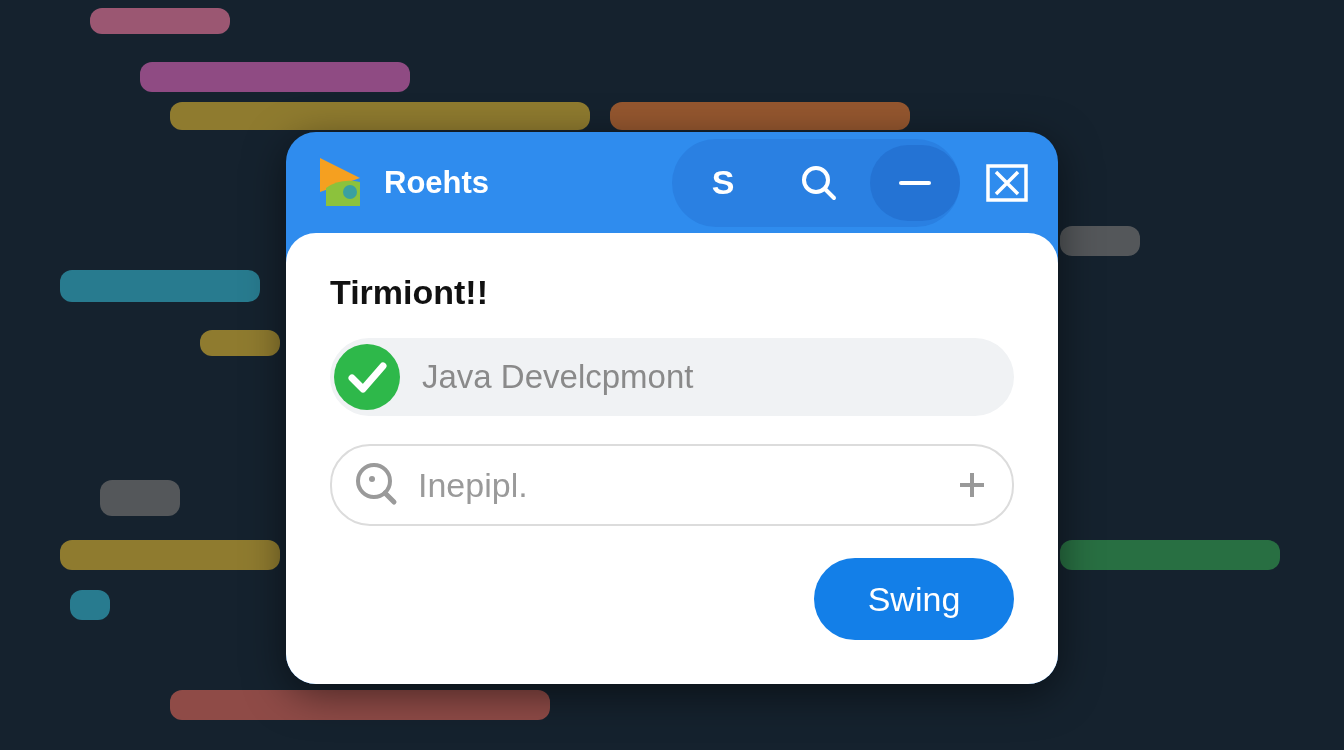 This screenshot has height=750, width=1344. What do you see at coordinates (687, 485) in the screenshot?
I see `search-field: Inepipl.` at bounding box center [687, 485].